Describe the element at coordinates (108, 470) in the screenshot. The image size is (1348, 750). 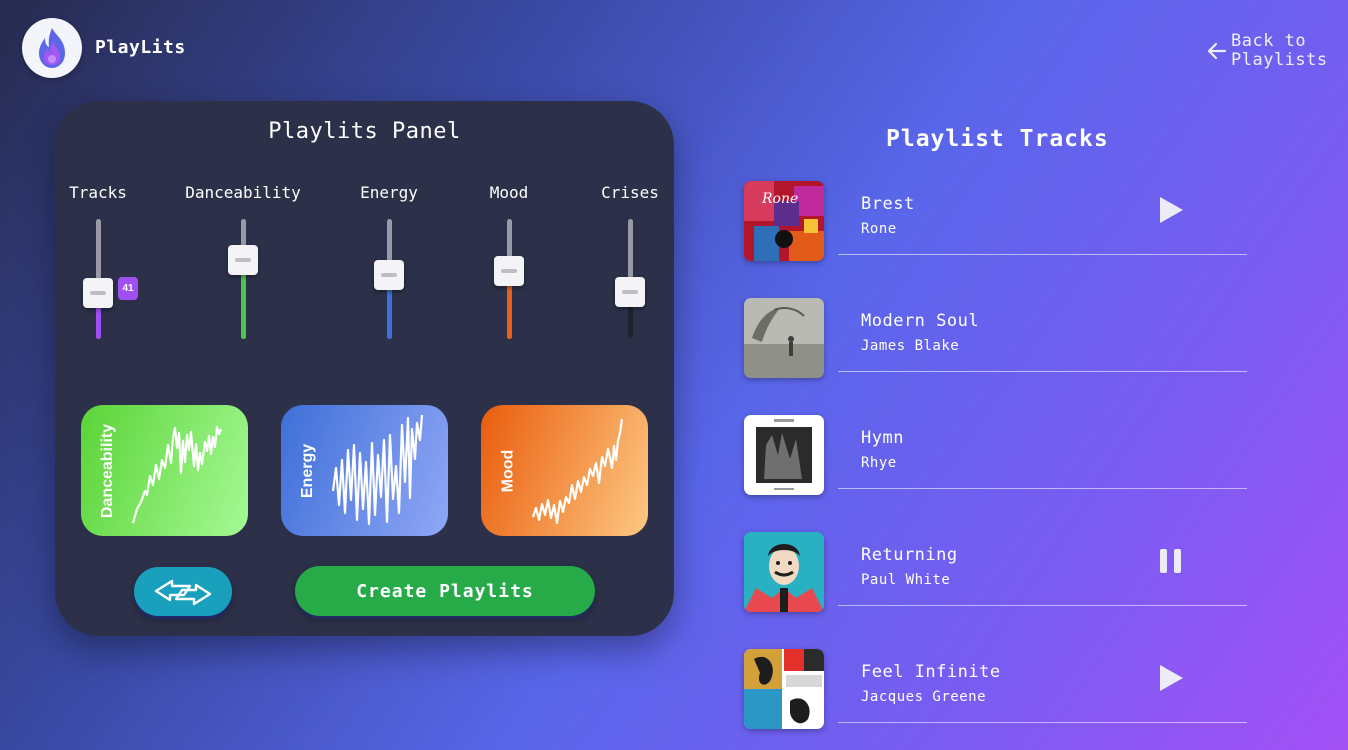
I see `card-label: Danceability` at that location.